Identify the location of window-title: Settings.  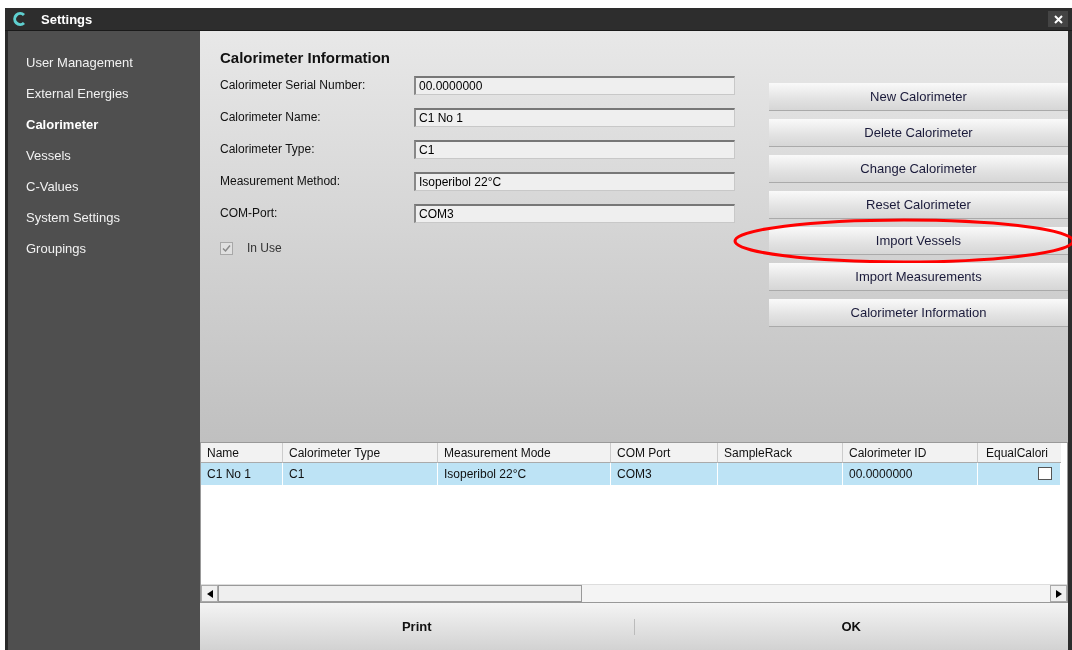
(67, 19).